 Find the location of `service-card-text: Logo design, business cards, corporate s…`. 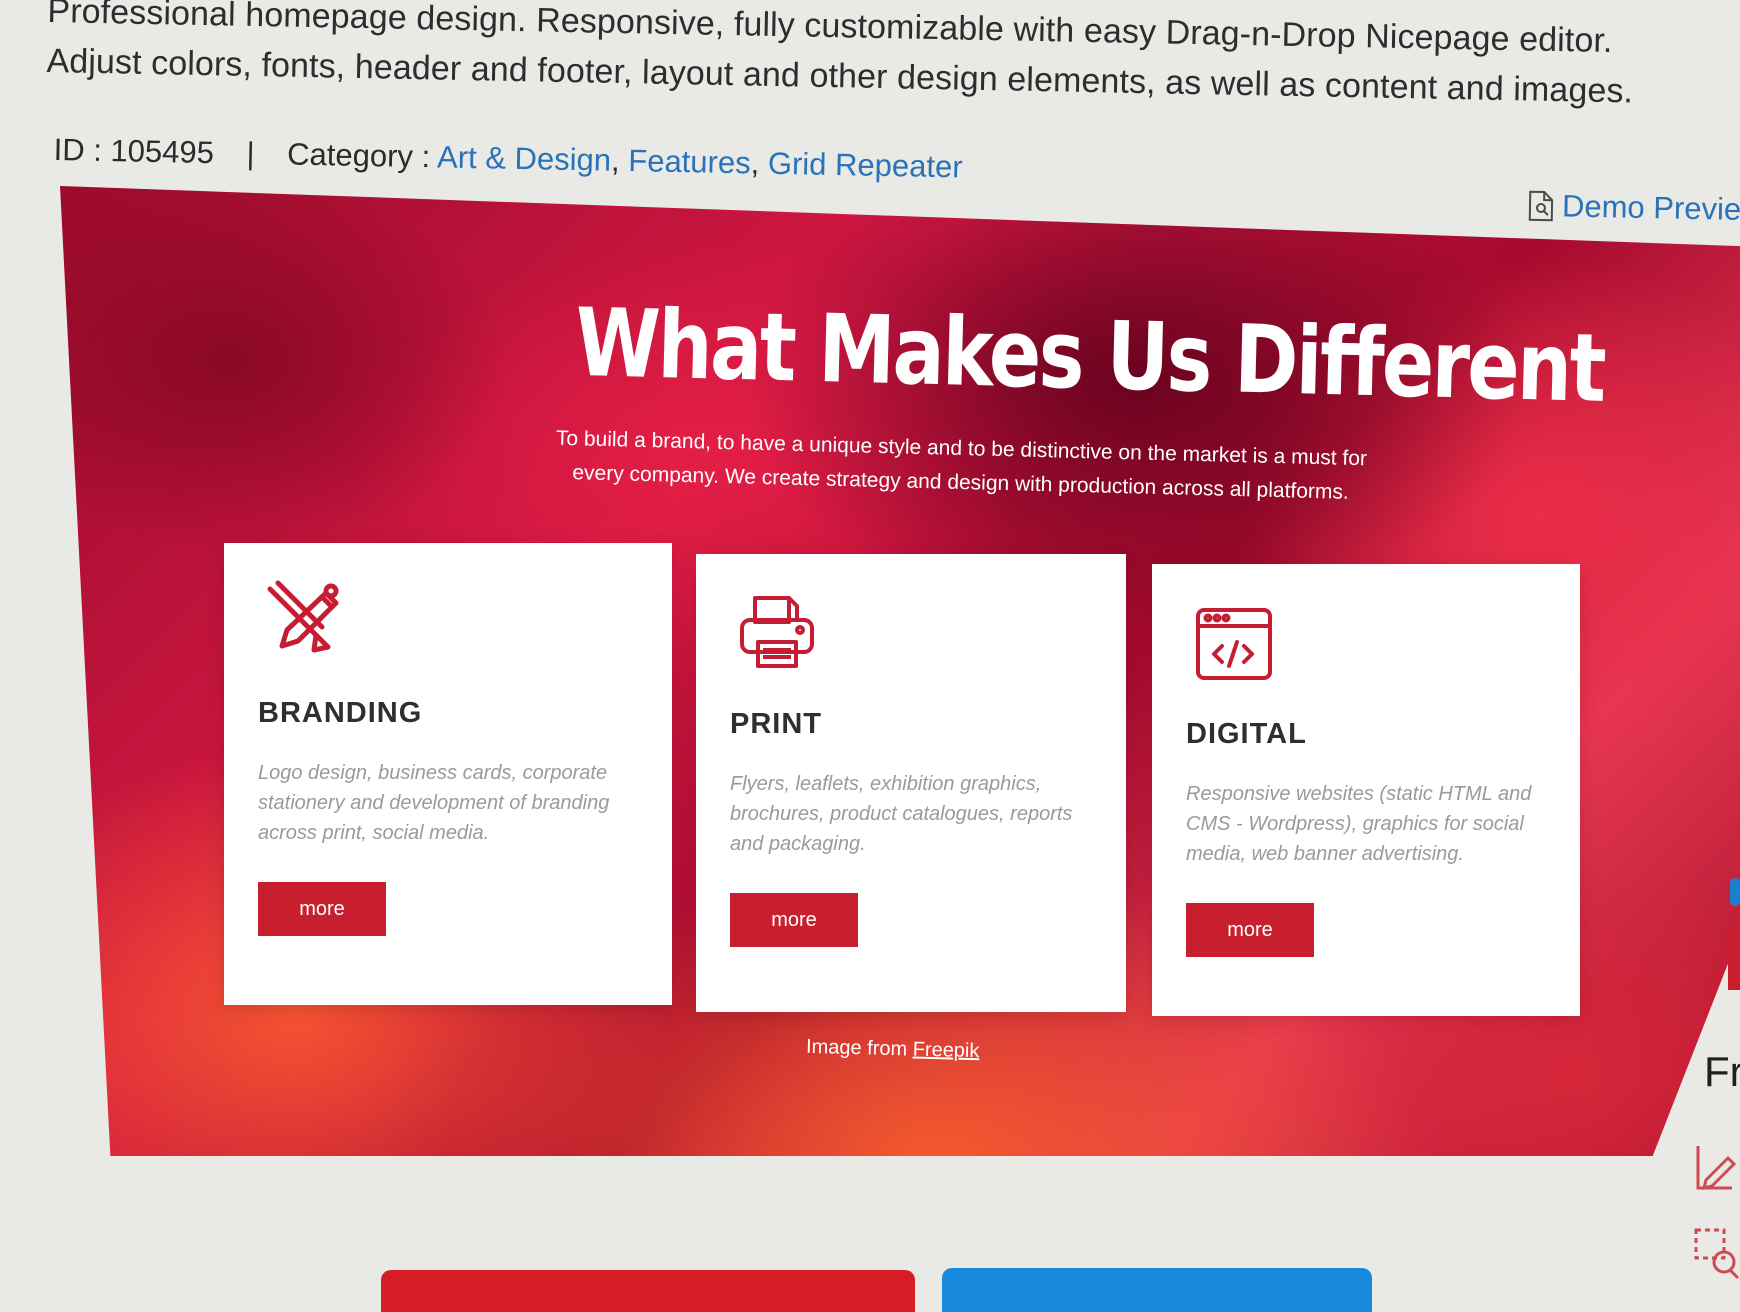

service-card-text: Logo design, business cards, corporate s… is located at coordinates (434, 803).